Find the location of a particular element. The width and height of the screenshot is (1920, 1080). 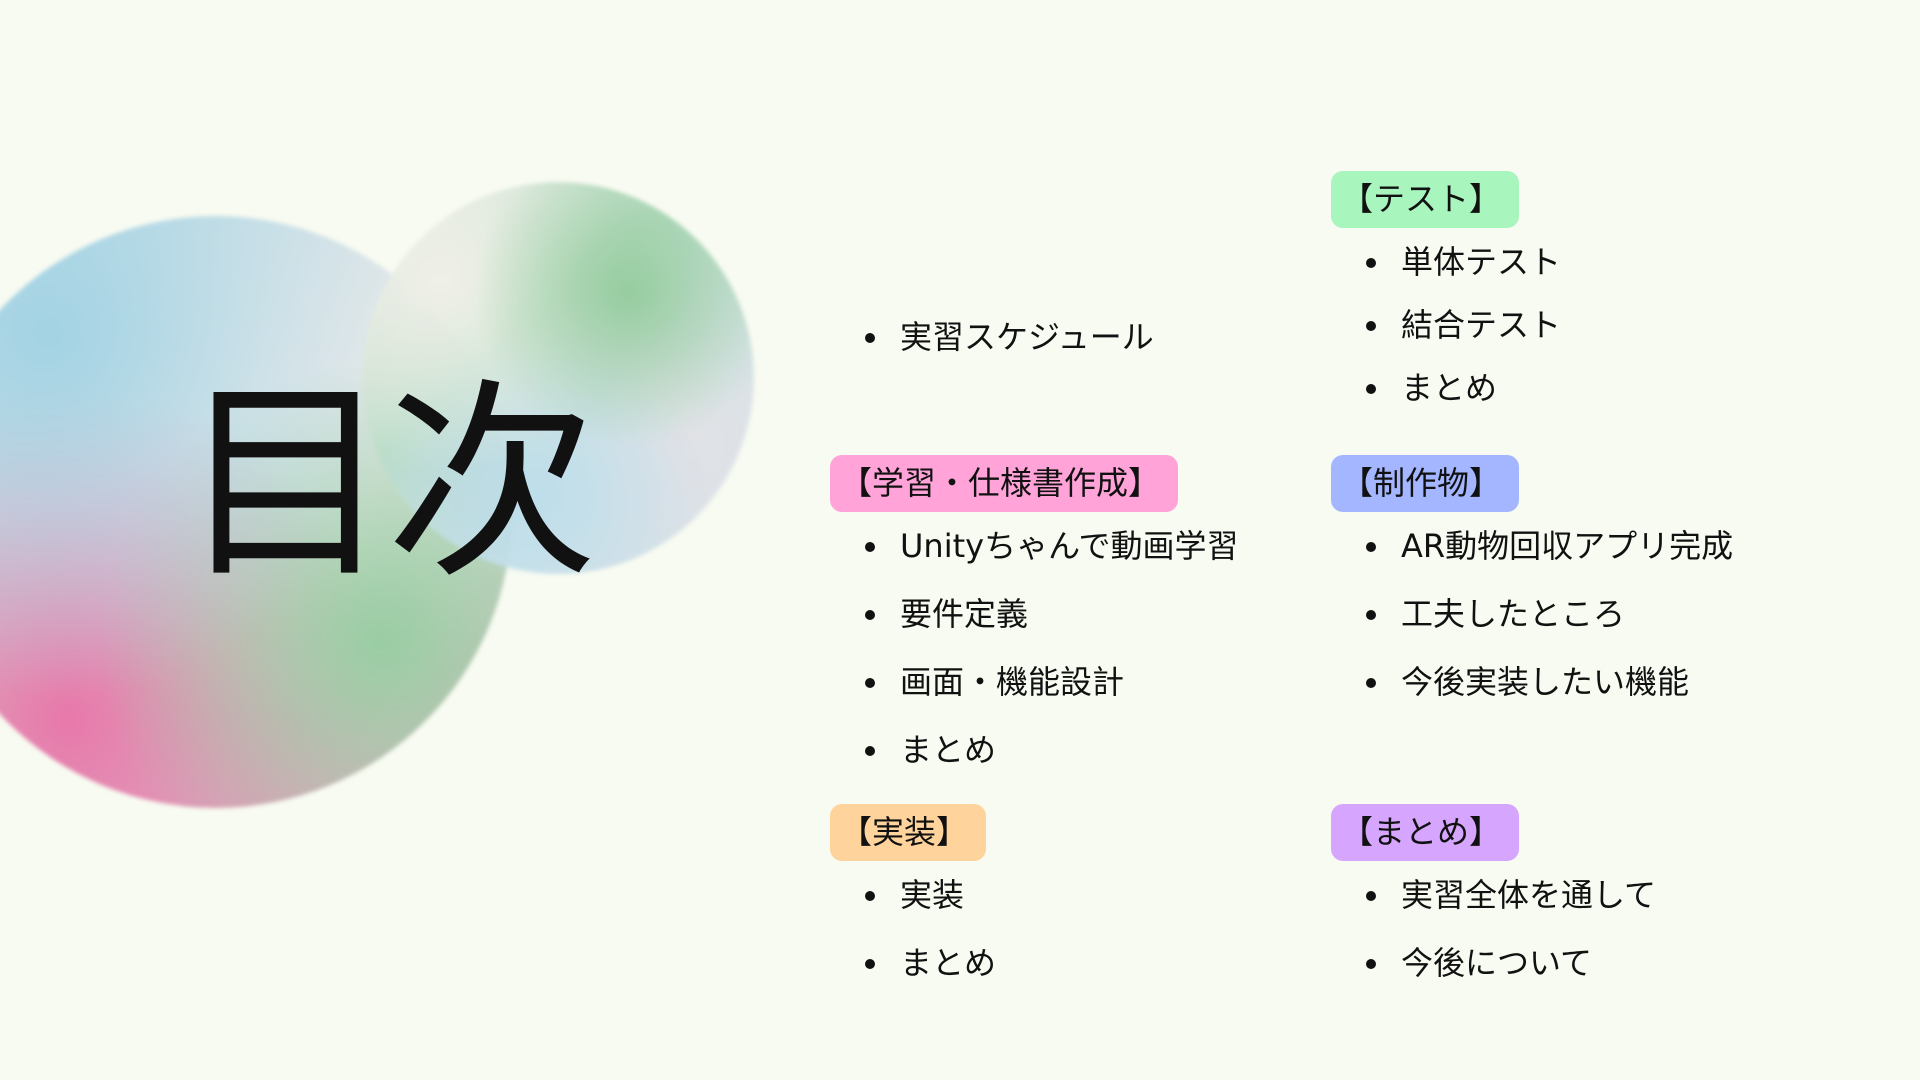

section-intro: 実習スケジュール is located at coordinates (1080, 337).